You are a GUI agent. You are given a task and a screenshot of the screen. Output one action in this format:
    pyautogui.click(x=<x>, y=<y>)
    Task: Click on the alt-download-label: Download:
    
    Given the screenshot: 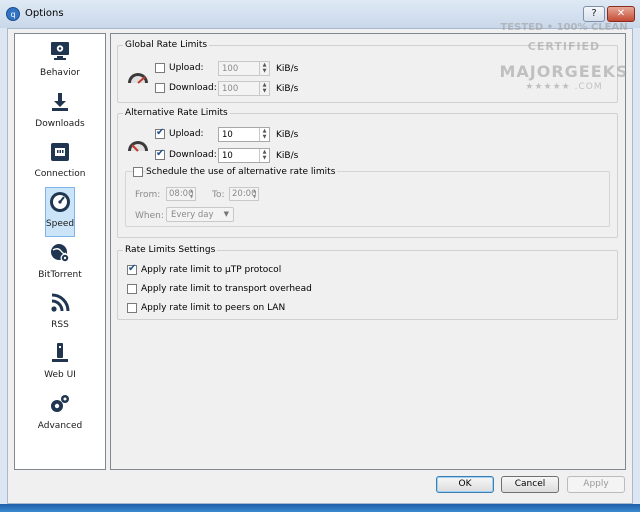 What is the action you would take?
    pyautogui.click(x=193, y=155)
    